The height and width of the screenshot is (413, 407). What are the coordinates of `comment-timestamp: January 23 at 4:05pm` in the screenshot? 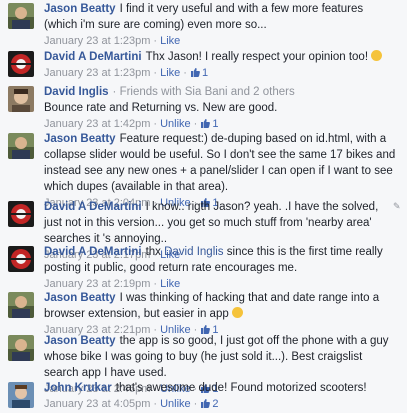 It's located at (97, 404).